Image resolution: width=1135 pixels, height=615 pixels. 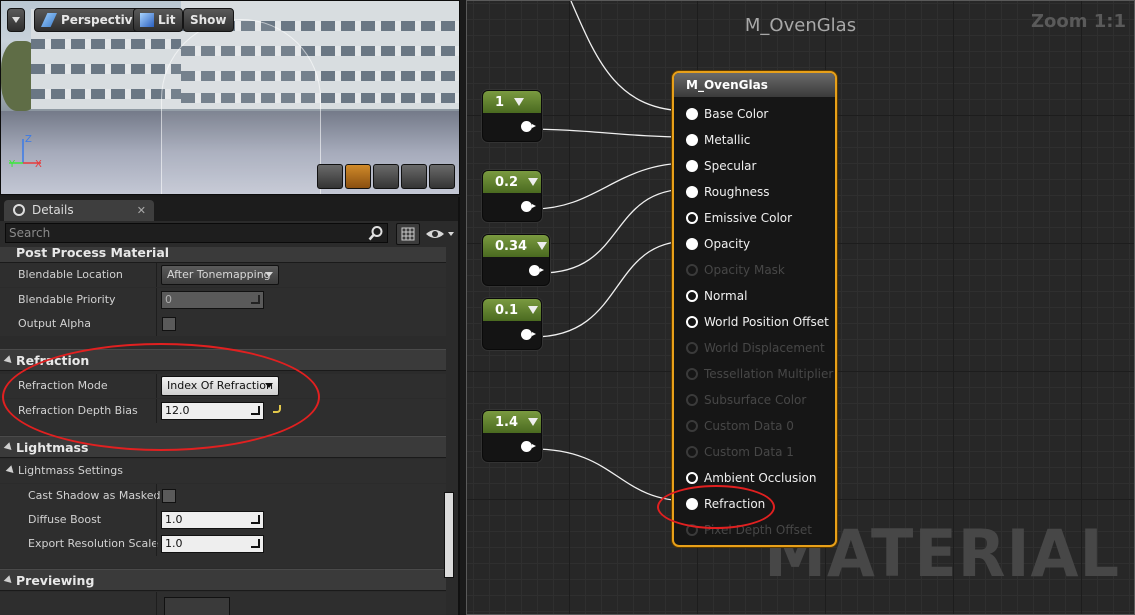 I want to click on tab-details: Details ✕, so click(x=79, y=210).